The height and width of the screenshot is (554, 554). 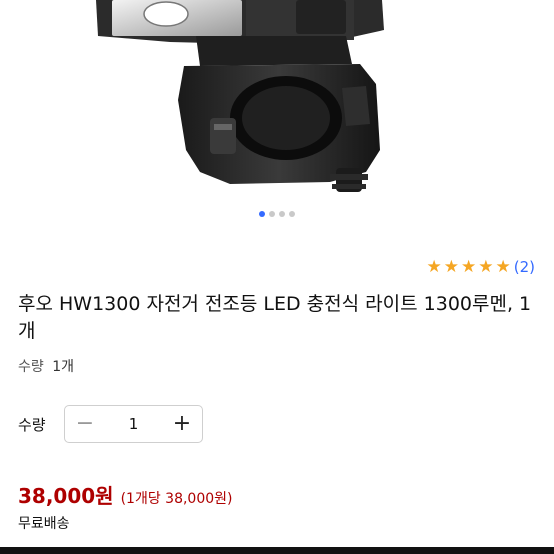 I want to click on option-label: 수량, so click(x=31, y=367).